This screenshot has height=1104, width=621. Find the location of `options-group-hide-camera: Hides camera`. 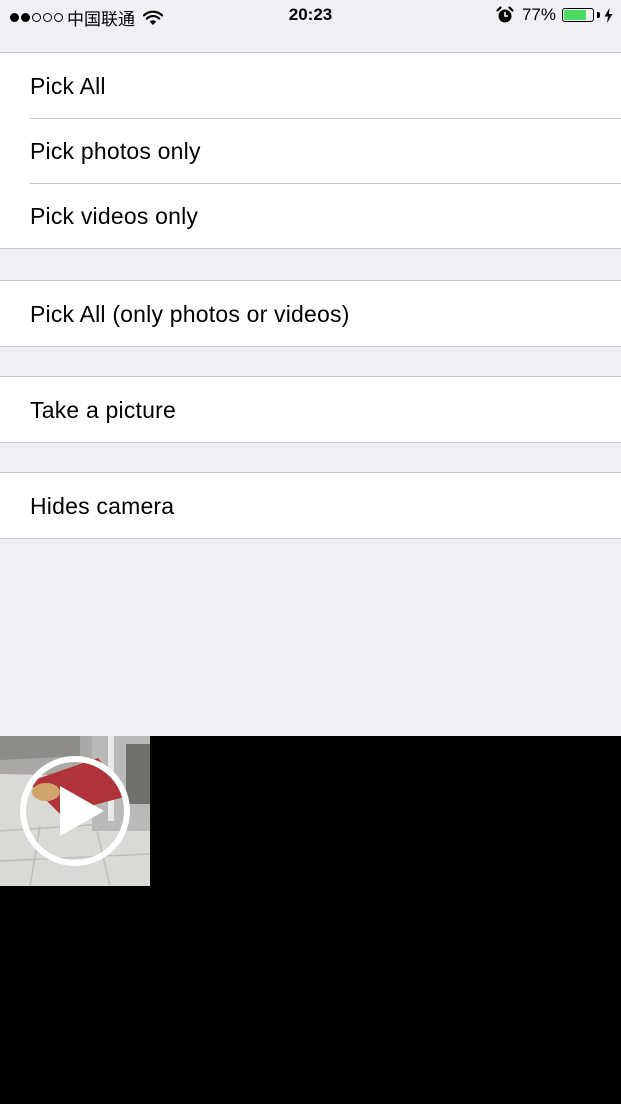

options-group-hide-camera: Hides camera is located at coordinates (310, 505).